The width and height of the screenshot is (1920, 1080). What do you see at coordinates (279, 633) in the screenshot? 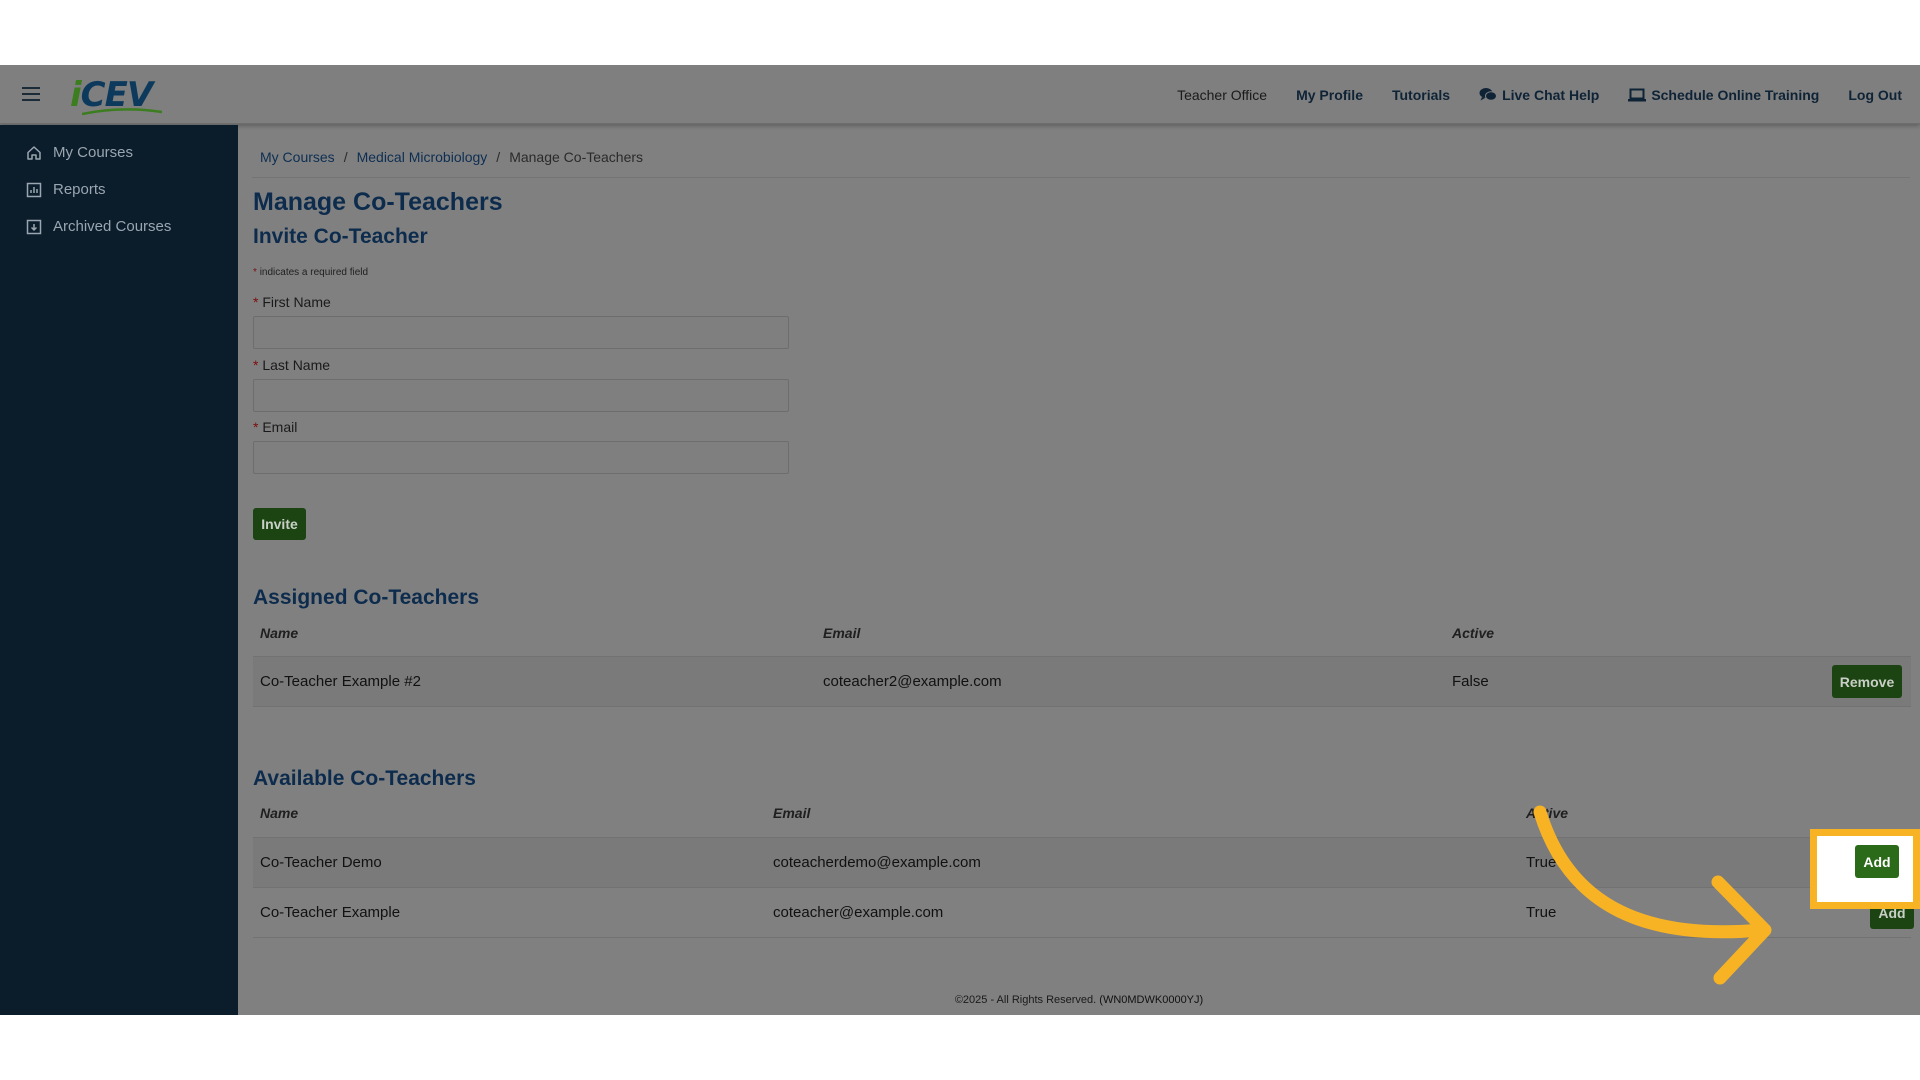
I see `assigned-col-name: Name` at bounding box center [279, 633].